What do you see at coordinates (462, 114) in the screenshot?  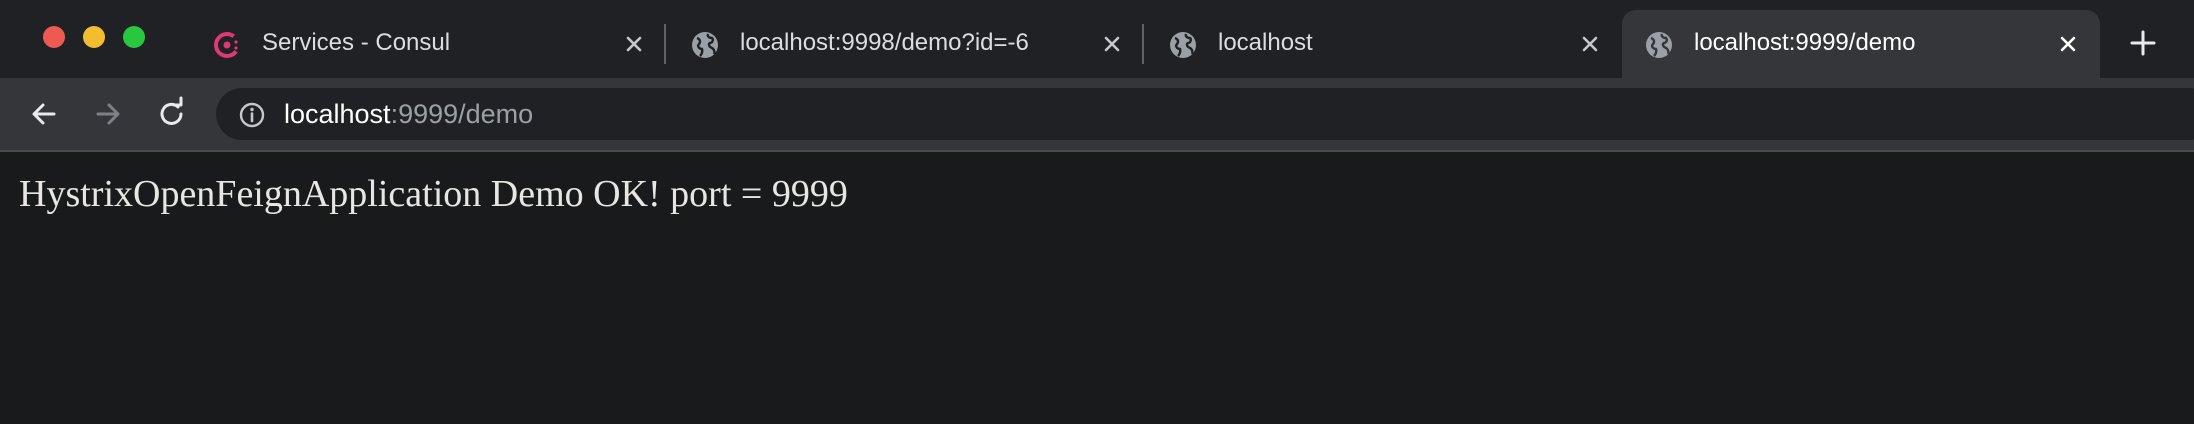 I see `url-path: :9999/demo` at bounding box center [462, 114].